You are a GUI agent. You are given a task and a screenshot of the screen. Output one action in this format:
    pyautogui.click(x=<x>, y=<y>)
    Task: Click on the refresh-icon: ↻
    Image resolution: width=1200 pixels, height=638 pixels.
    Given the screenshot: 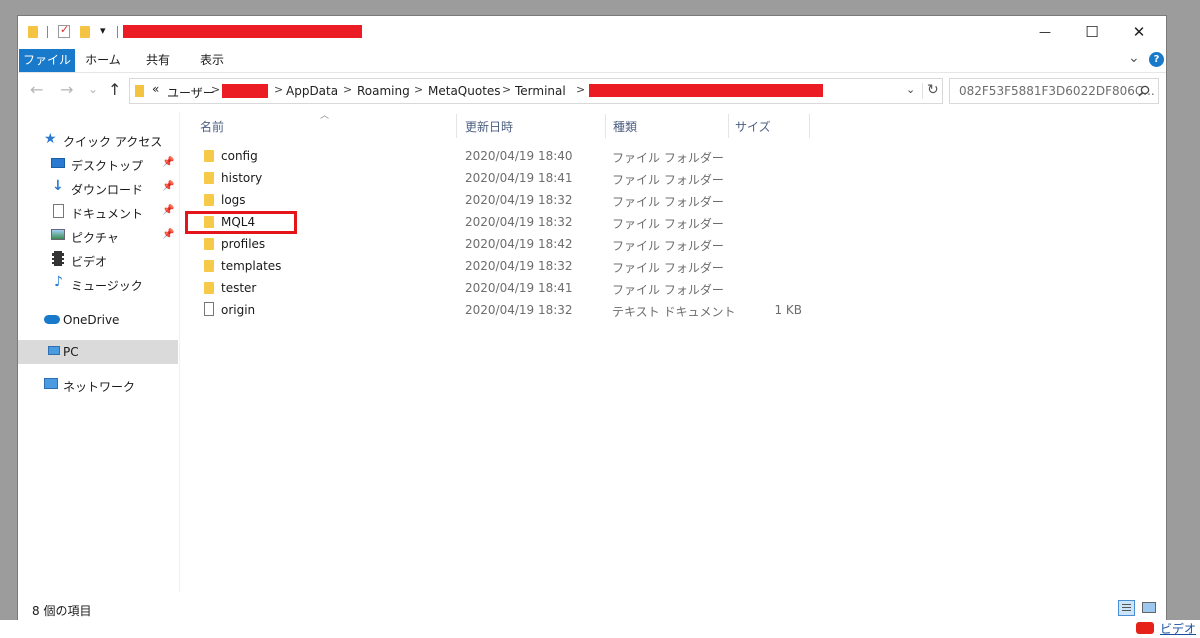 What is the action you would take?
    pyautogui.click(x=933, y=90)
    